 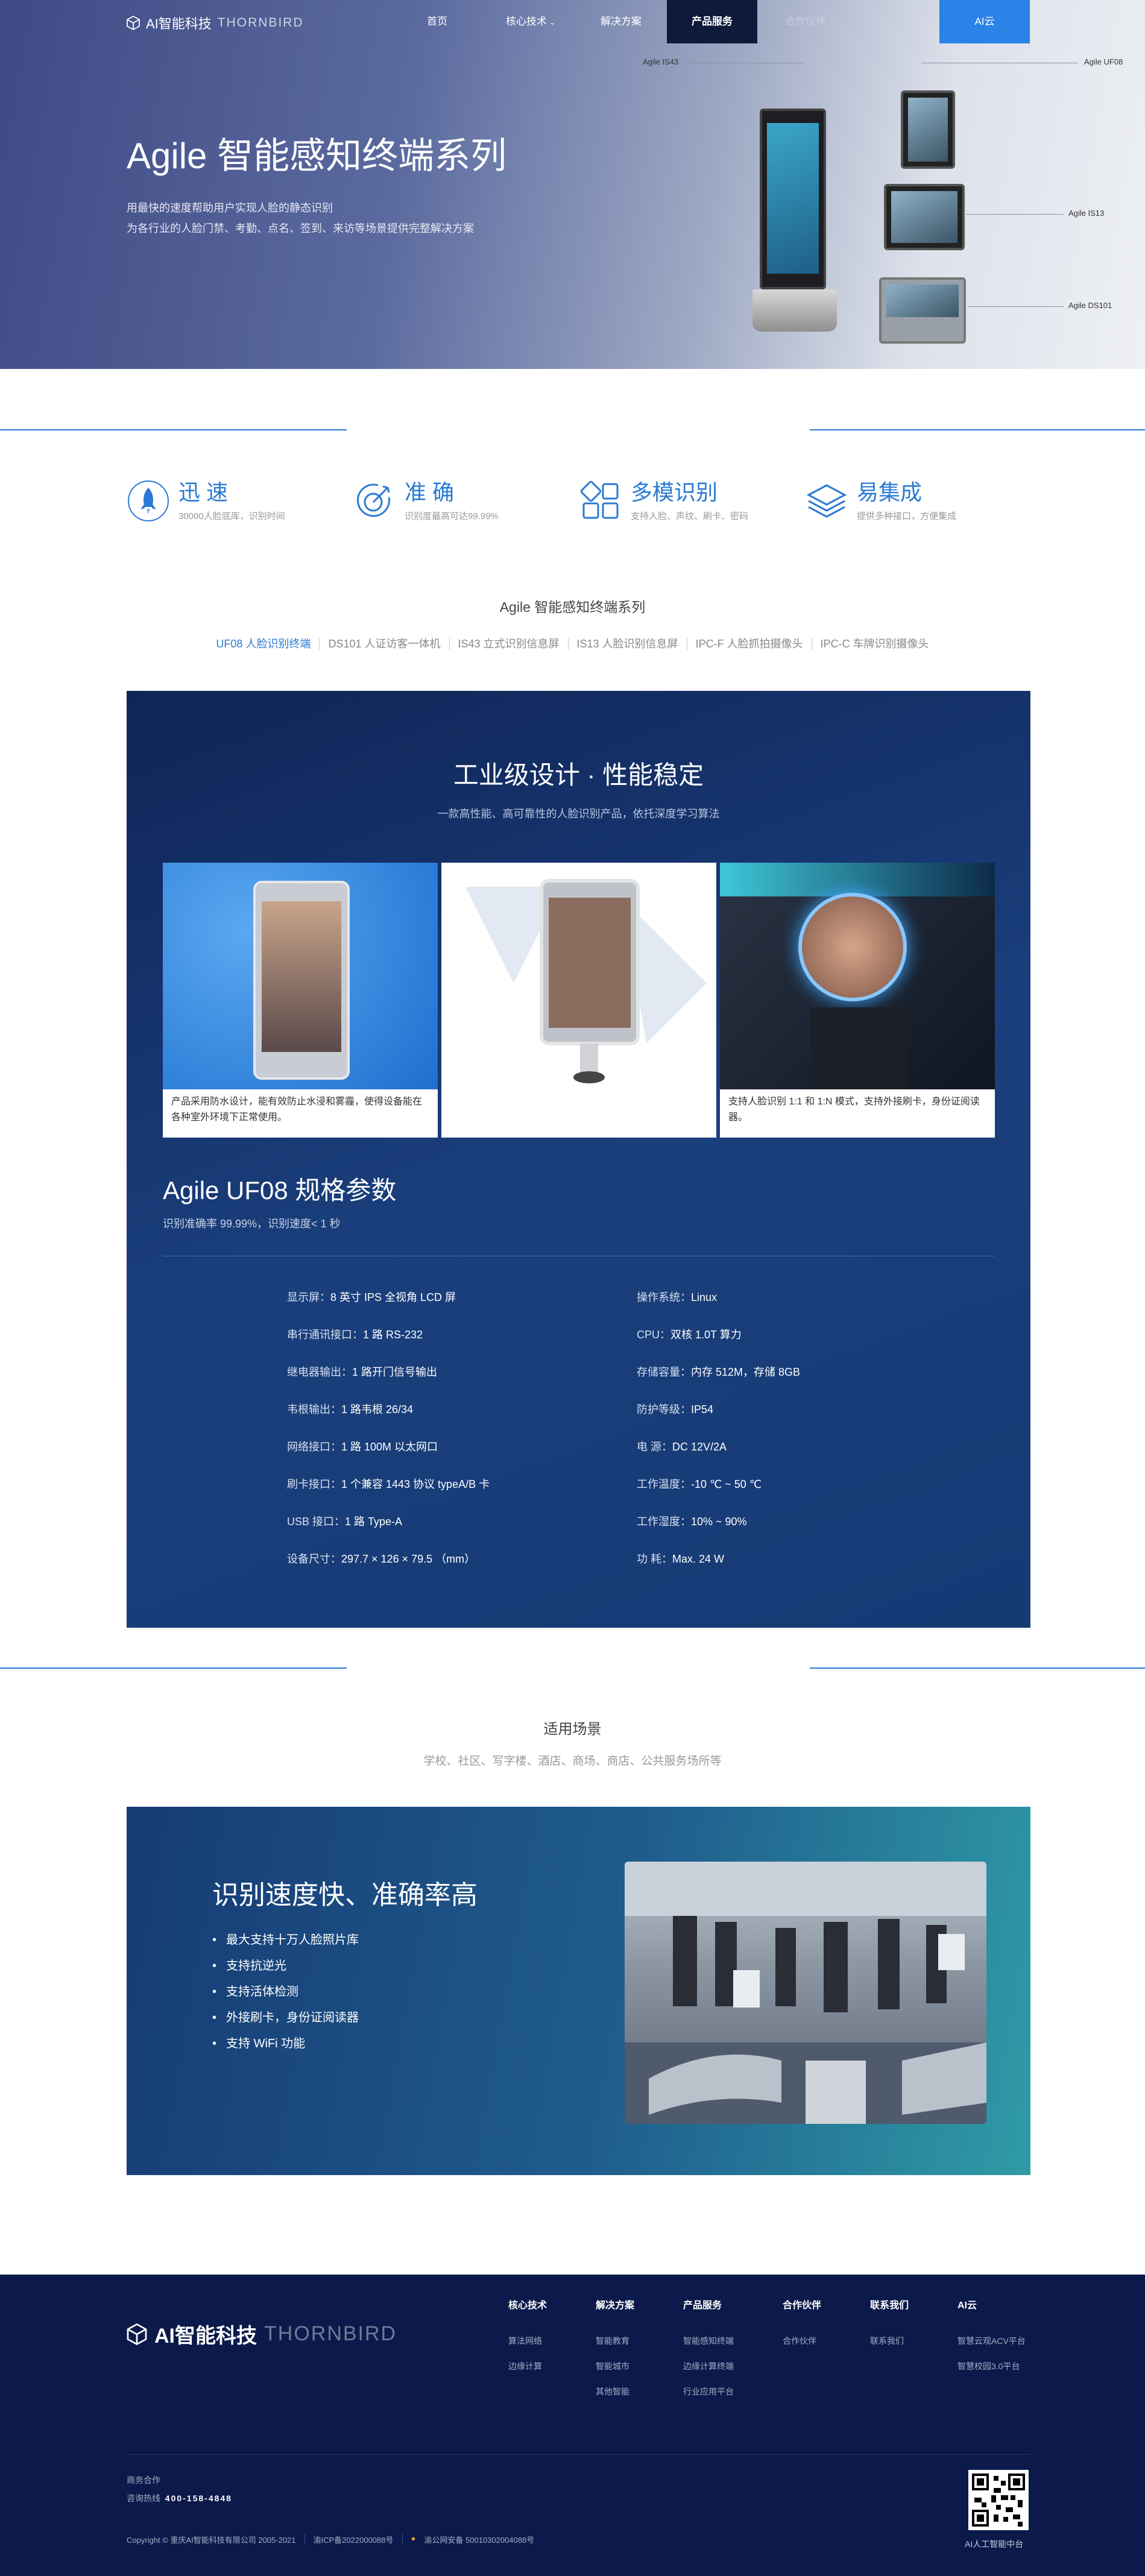 What do you see at coordinates (437, 21) in the screenshot?
I see `nav-home: 首页` at bounding box center [437, 21].